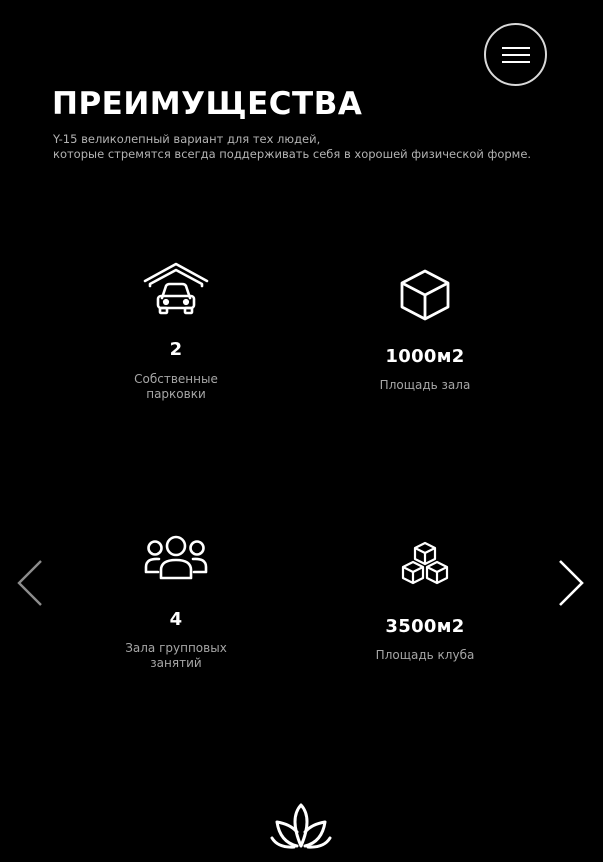 Image resolution: width=603 pixels, height=862 pixels. I want to click on feature-label: Собственные парковки, so click(176, 387).